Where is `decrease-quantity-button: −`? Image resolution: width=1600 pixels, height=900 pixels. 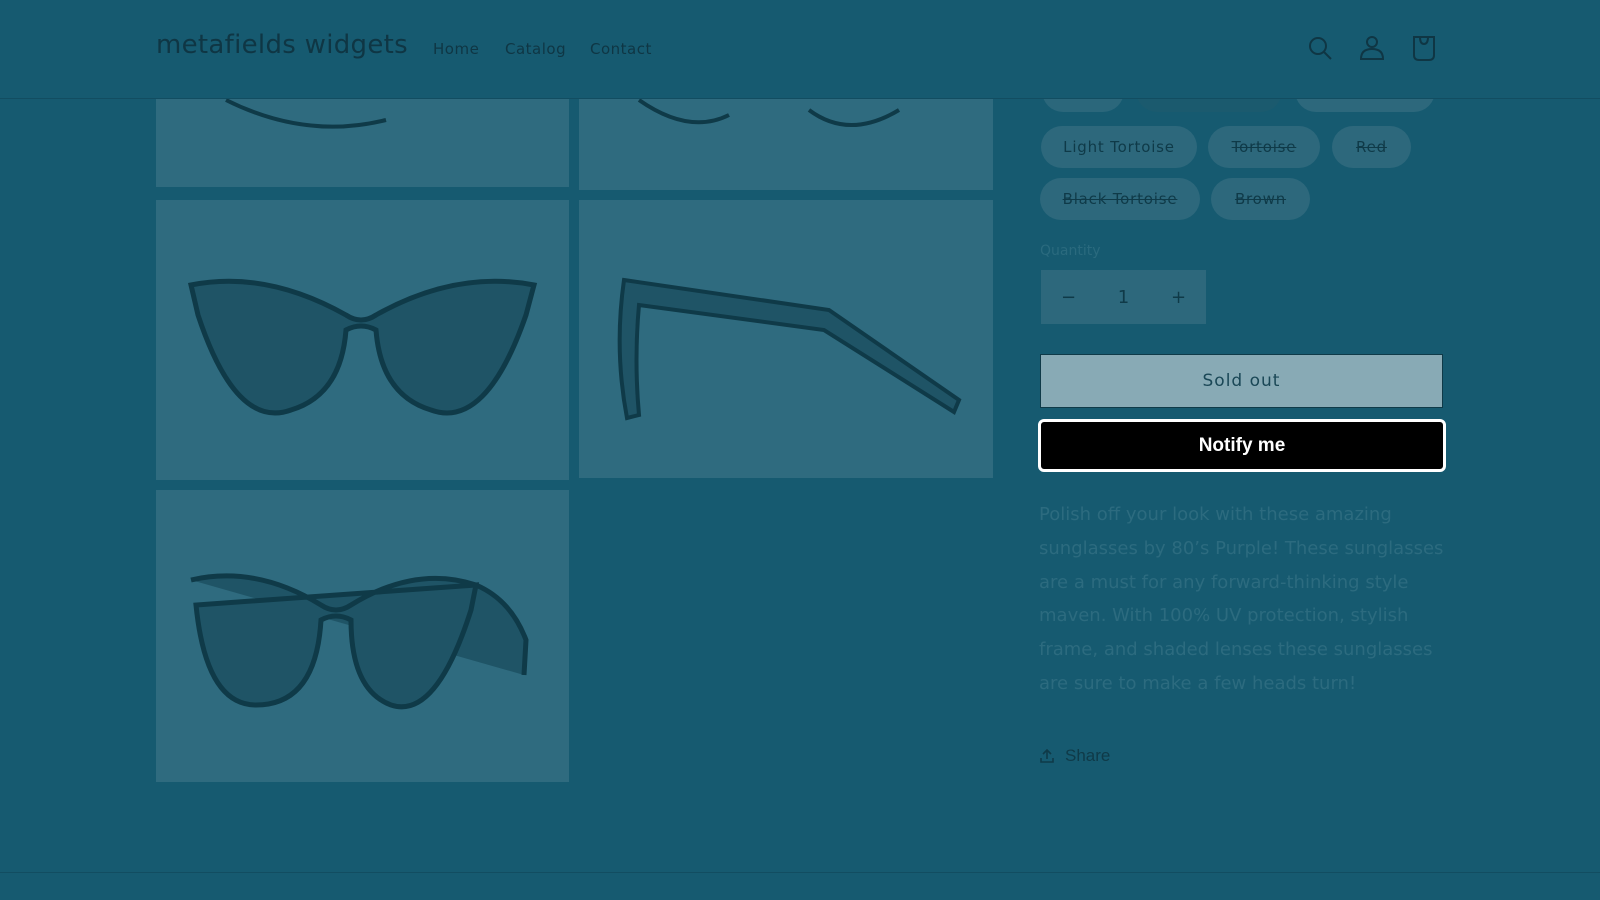
decrease-quantity-button: − is located at coordinates (1069, 297).